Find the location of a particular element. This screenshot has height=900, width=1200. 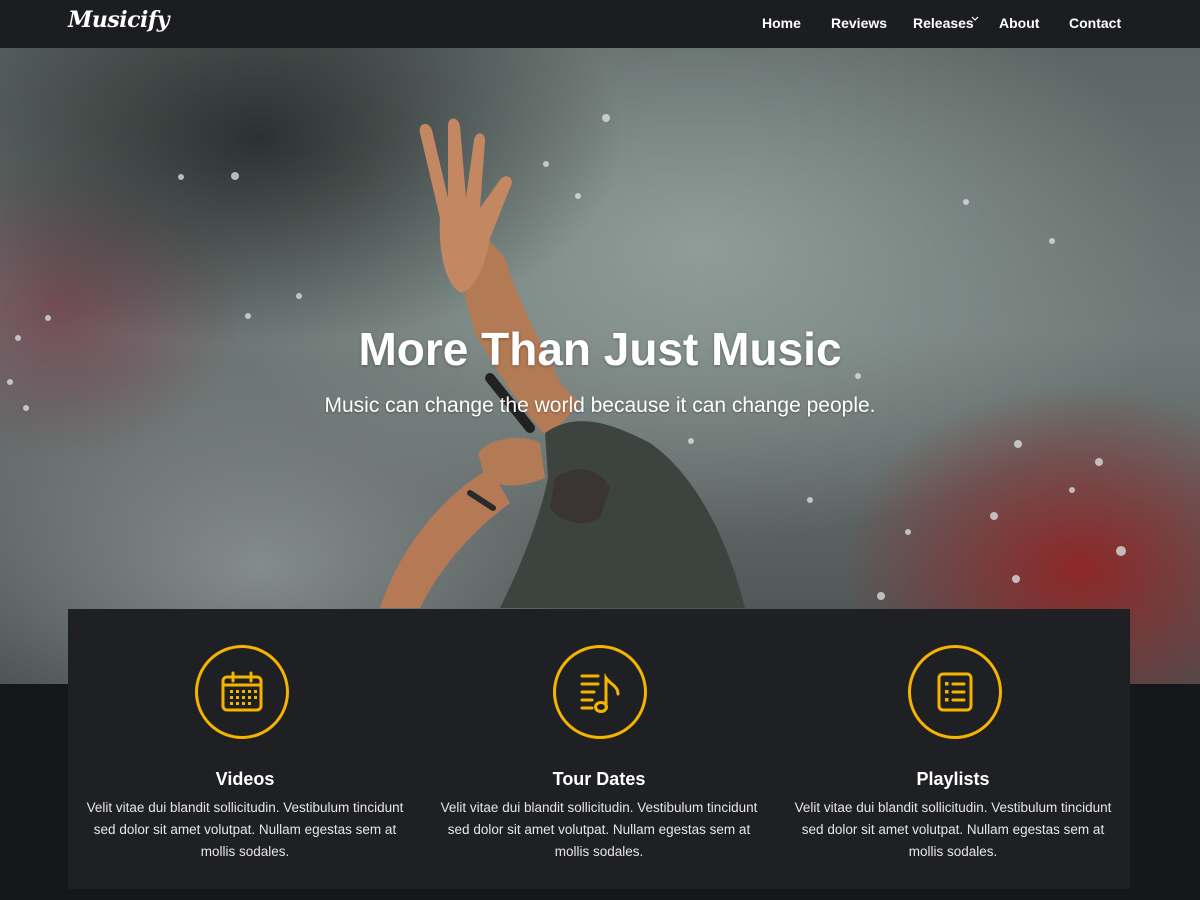

feature-title: Tour Dates is located at coordinates (599, 779).